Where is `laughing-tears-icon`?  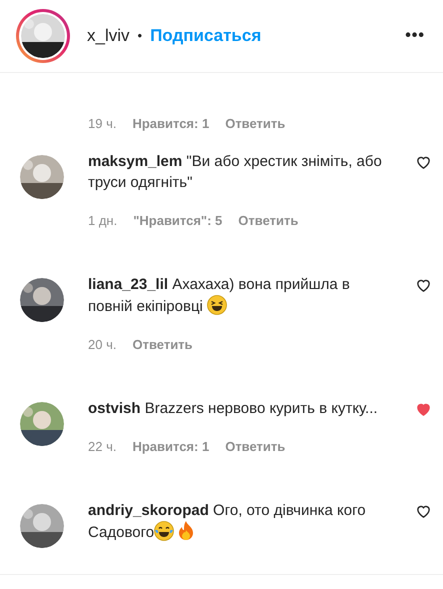 laughing-tears-icon is located at coordinates (164, 531).